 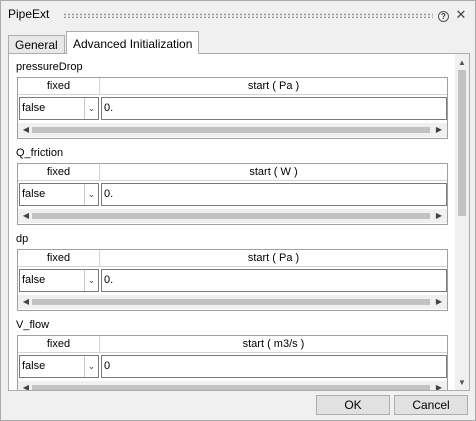 I want to click on section-label: dp, so click(x=22, y=239).